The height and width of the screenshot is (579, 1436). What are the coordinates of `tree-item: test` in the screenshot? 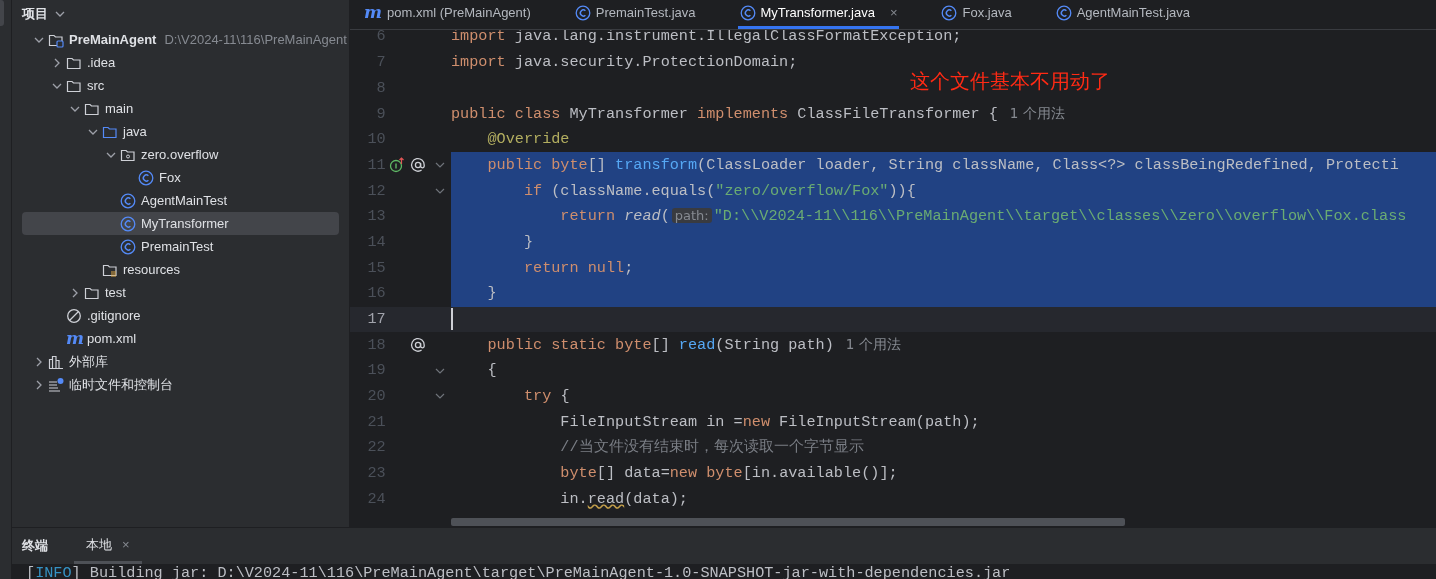 It's located at (180, 292).